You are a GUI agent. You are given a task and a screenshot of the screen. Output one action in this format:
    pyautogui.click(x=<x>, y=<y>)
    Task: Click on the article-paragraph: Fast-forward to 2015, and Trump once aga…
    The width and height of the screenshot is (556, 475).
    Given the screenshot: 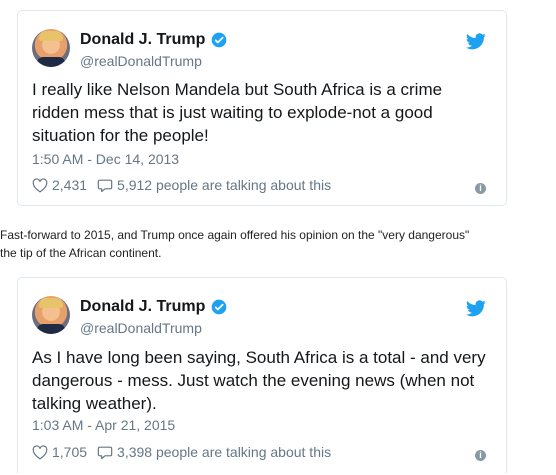 What is the action you would take?
    pyautogui.click(x=235, y=244)
    